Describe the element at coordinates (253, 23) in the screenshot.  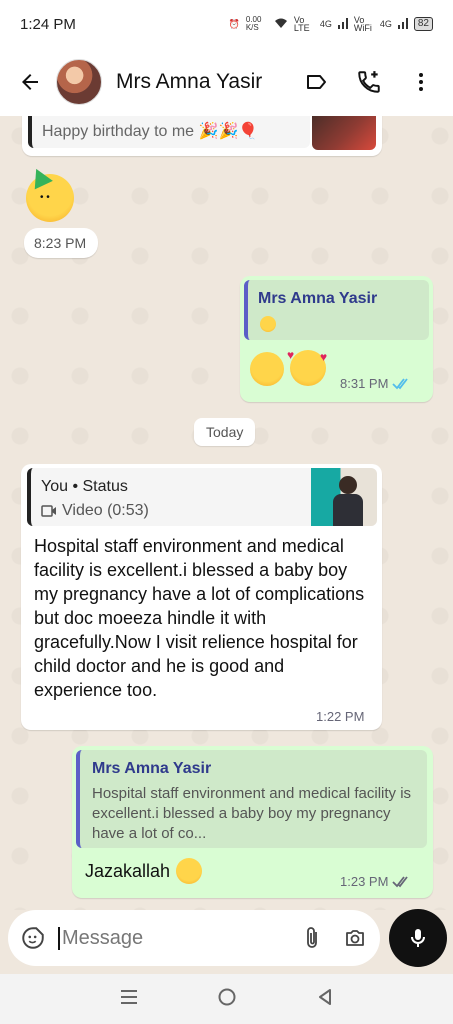
I see `net-speed: 0.00 K/S` at that location.